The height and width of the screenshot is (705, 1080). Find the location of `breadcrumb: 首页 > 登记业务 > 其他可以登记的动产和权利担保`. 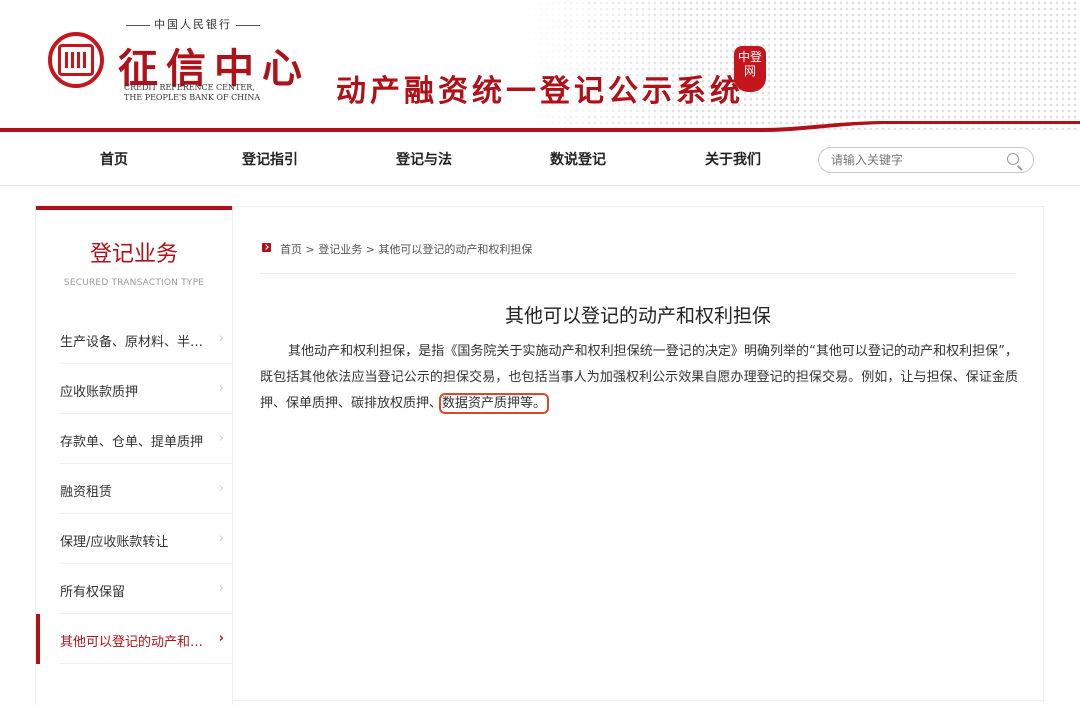

breadcrumb: 首页 > 登记业务 > 其他可以登记的动产和权利担保 is located at coordinates (406, 249).